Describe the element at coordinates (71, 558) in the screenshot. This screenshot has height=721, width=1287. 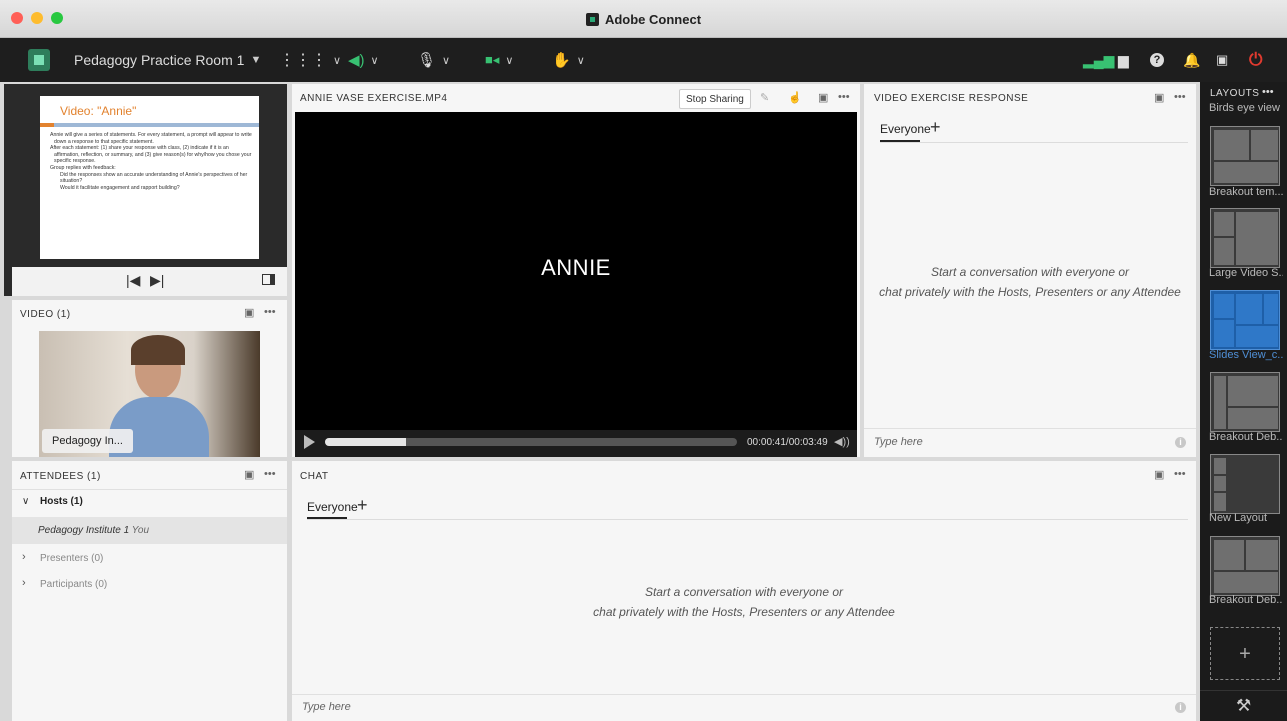
I see `presenters-group: Presenters (0)` at that location.